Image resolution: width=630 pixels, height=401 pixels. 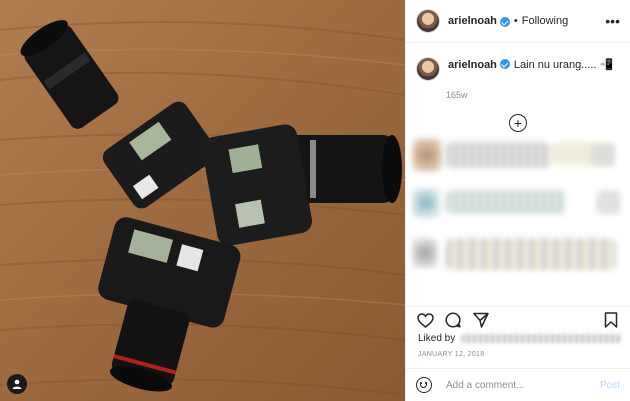 I want to click on caption-body: Lain nu urang..... 📲, so click(x=563, y=65).